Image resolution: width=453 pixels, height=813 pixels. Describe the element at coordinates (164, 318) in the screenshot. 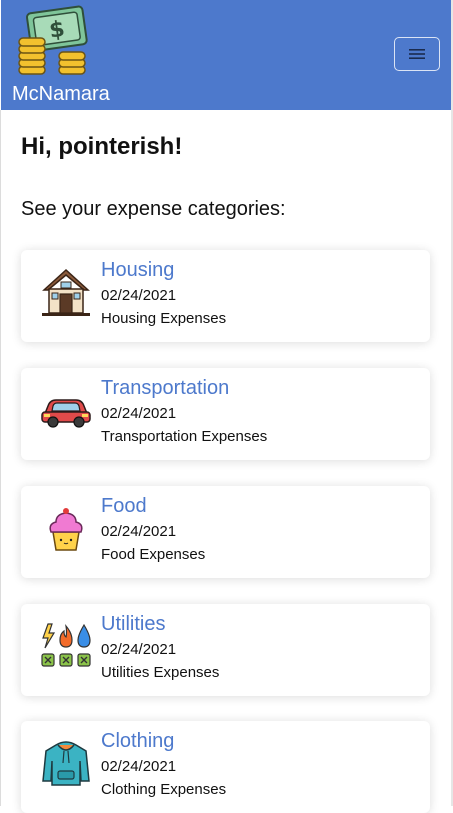

I see `category-description: Housing Expenses` at that location.